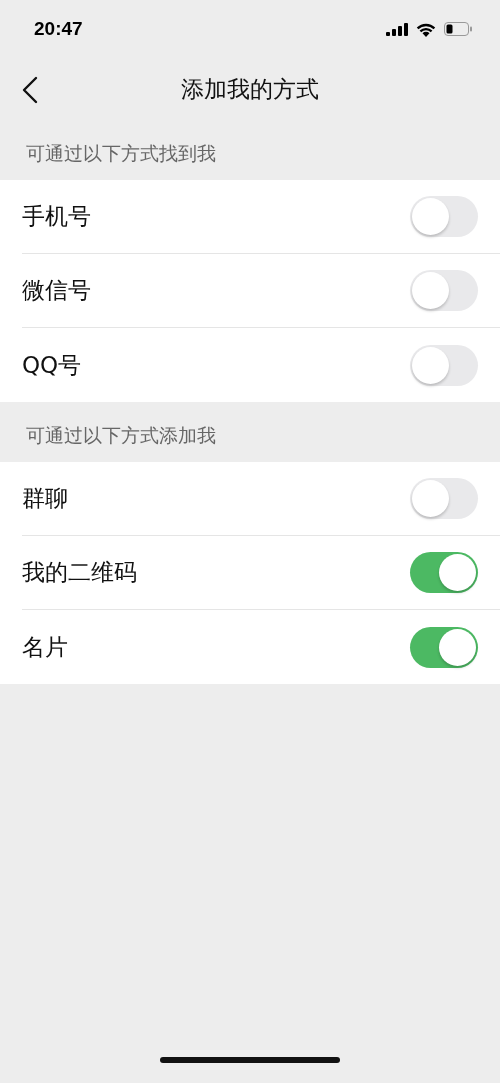 The image size is (500, 1083). I want to click on section-header: 可通过以下方式添加我, so click(121, 435).